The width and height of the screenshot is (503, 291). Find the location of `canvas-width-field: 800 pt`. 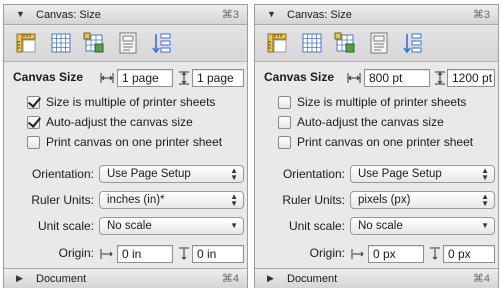

canvas-width-field: 800 pt is located at coordinates (397, 78).